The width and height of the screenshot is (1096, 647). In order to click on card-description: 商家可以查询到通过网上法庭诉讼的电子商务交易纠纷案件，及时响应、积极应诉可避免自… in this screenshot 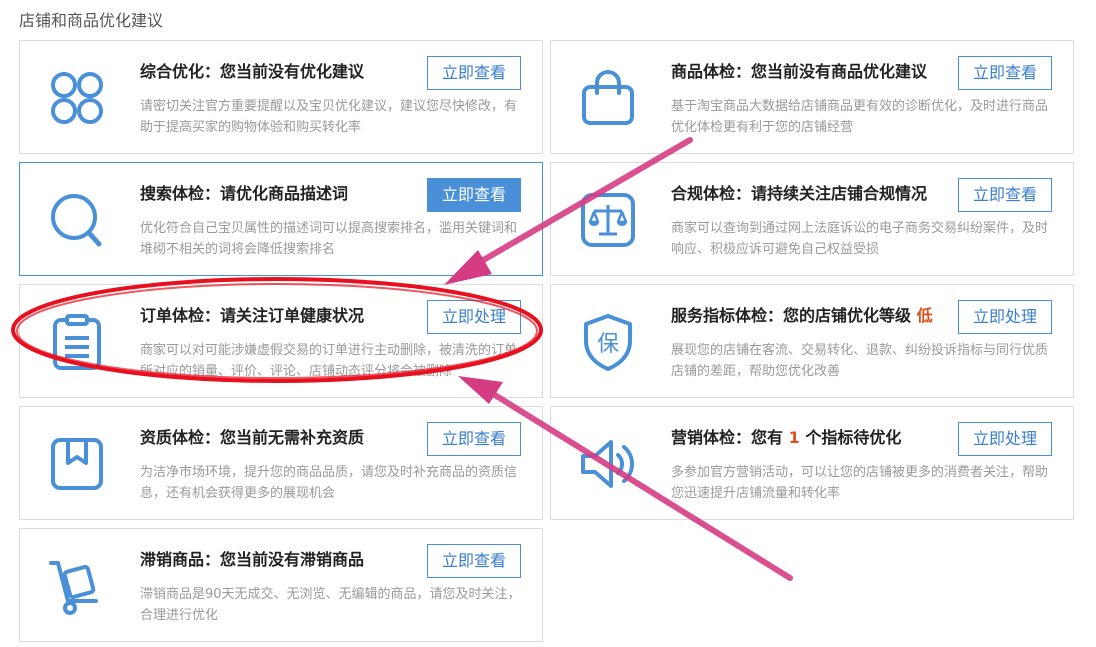, I will do `click(860, 239)`.